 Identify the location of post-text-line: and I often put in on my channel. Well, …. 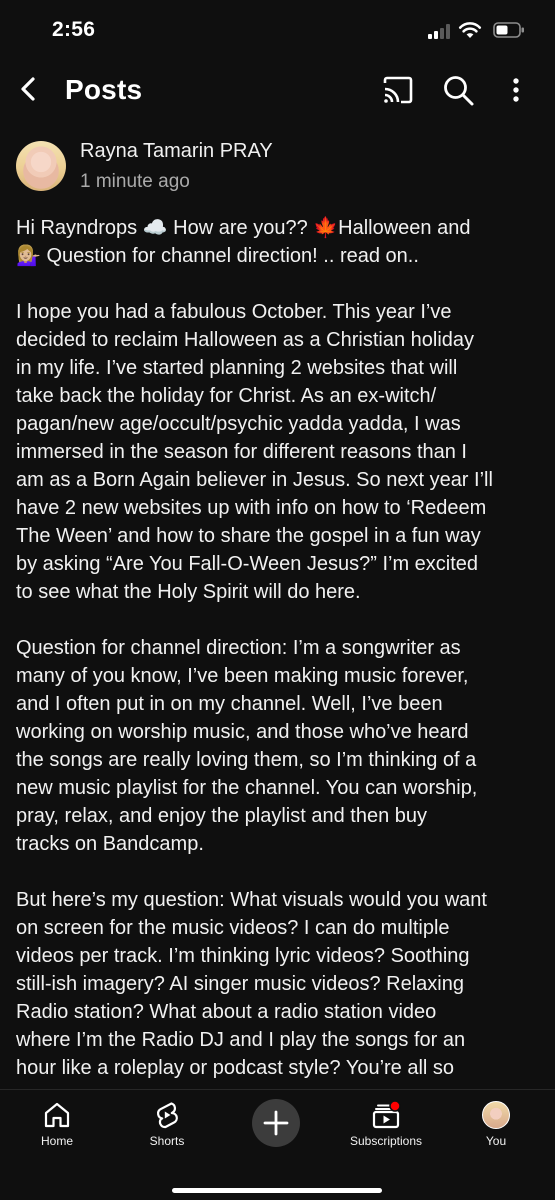
(229, 704).